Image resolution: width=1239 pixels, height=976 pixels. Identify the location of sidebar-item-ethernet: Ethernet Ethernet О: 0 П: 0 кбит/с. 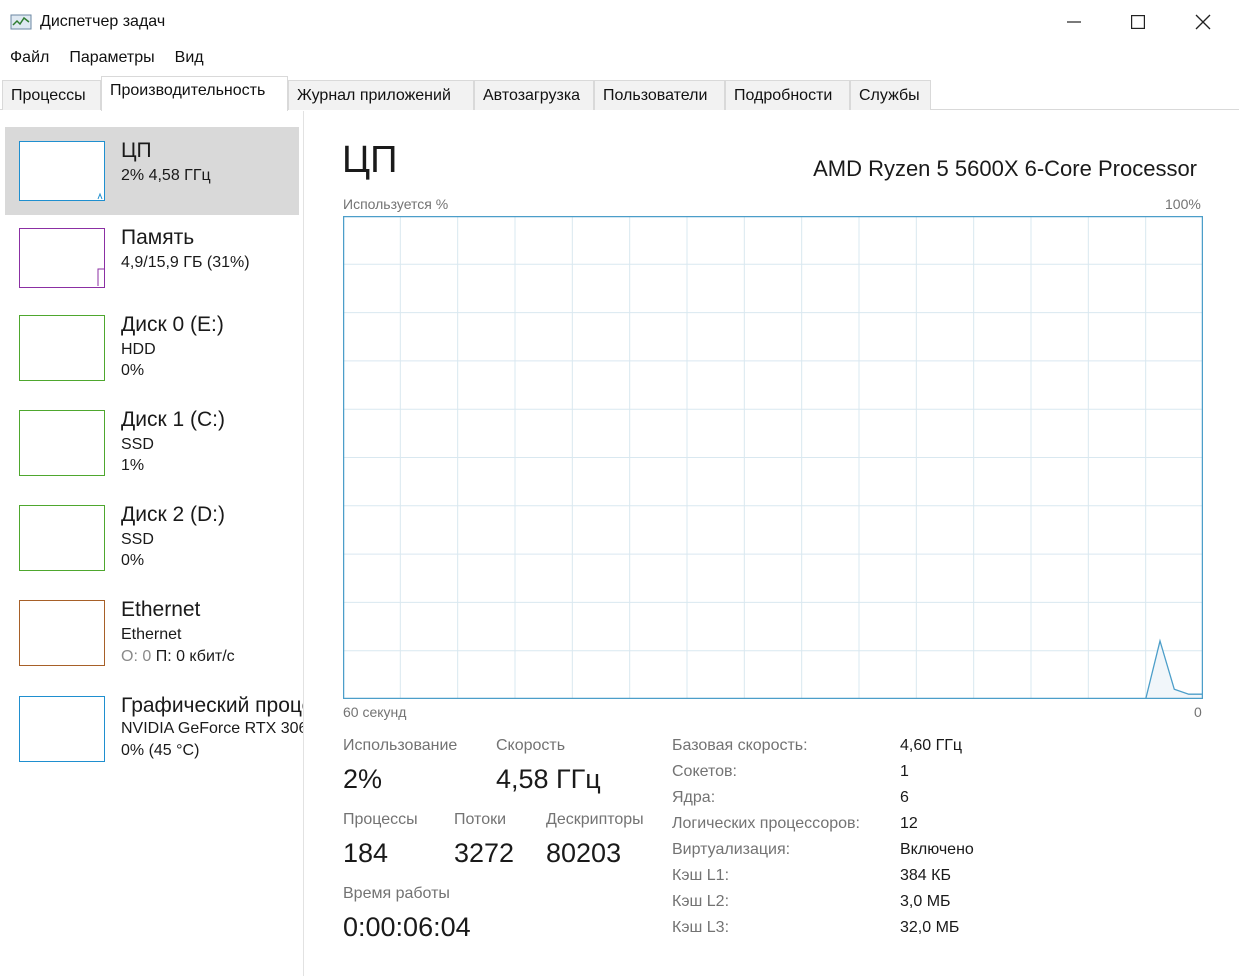
(152, 630).